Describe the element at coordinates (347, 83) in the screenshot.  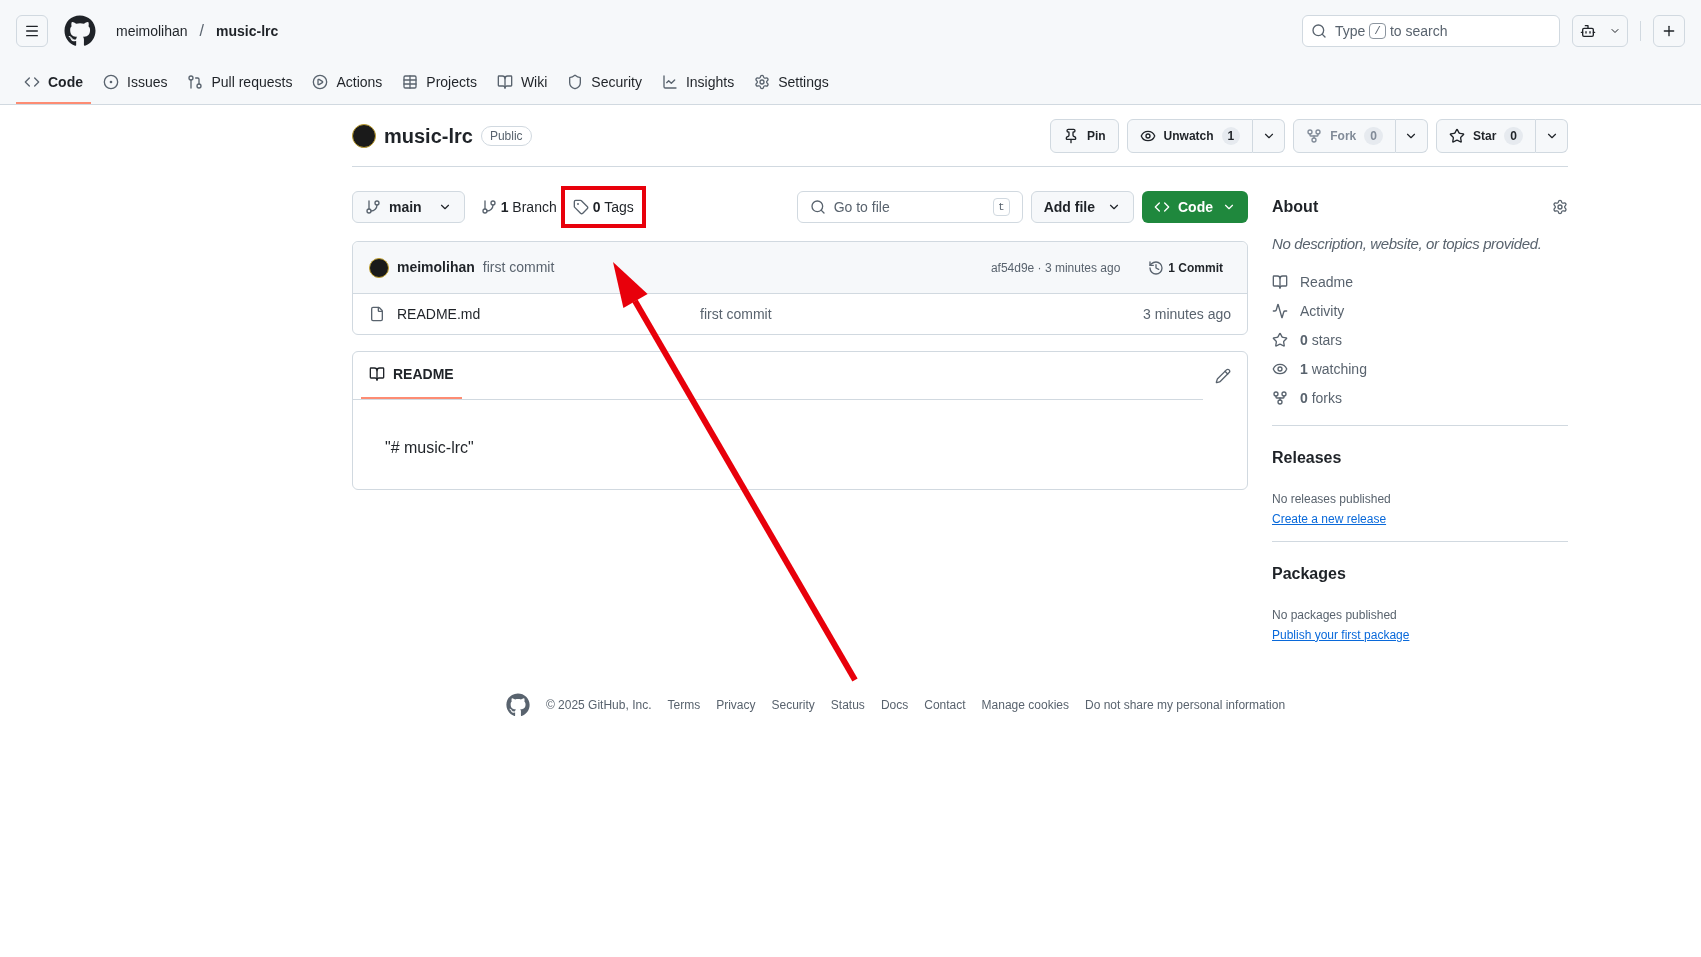
I see `nav-tab: Actions` at that location.